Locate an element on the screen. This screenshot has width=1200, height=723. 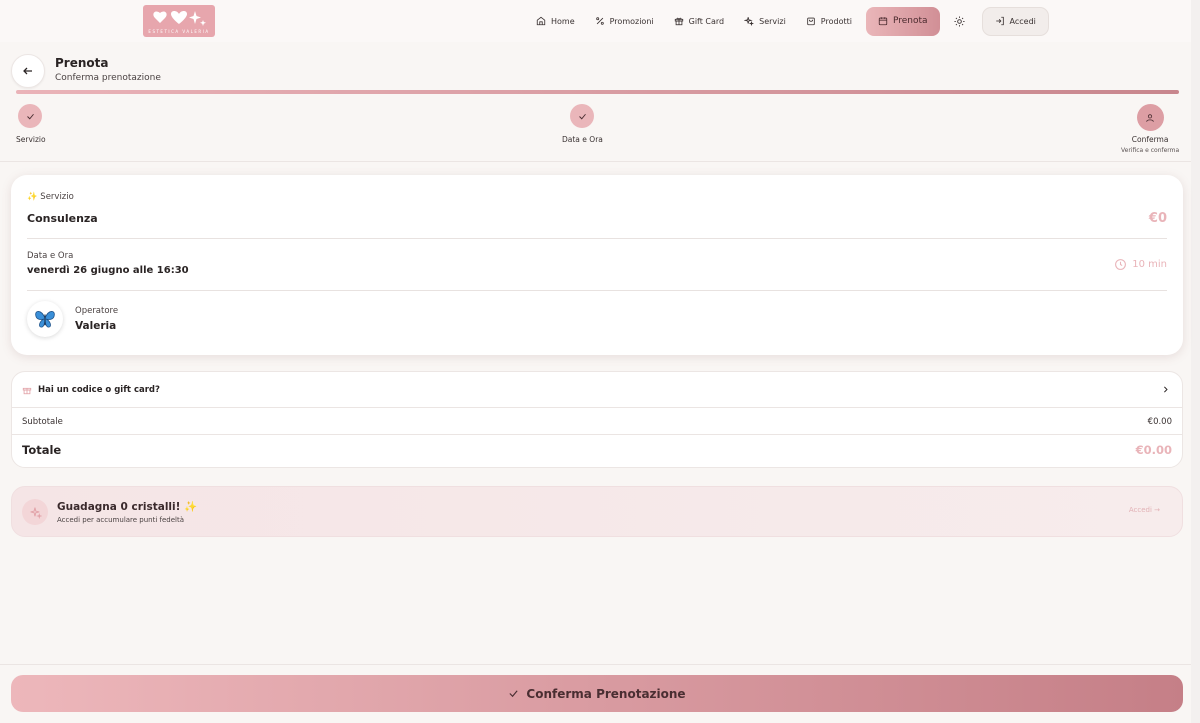
back-button is located at coordinates (28, 71).